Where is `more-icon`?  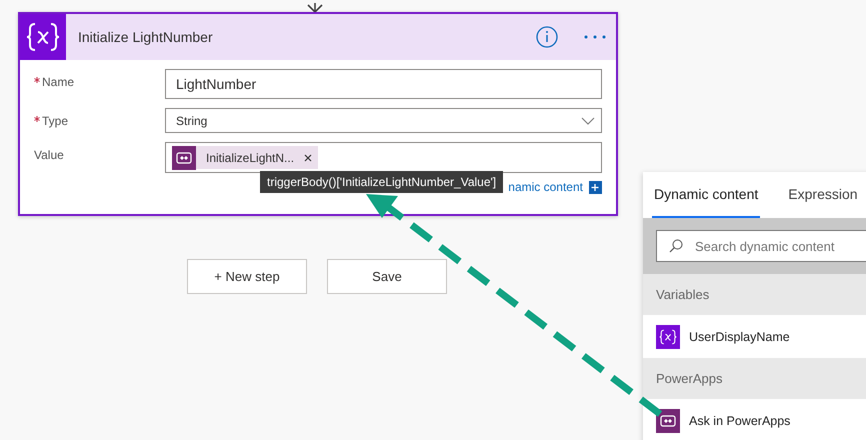
more-icon is located at coordinates (595, 37).